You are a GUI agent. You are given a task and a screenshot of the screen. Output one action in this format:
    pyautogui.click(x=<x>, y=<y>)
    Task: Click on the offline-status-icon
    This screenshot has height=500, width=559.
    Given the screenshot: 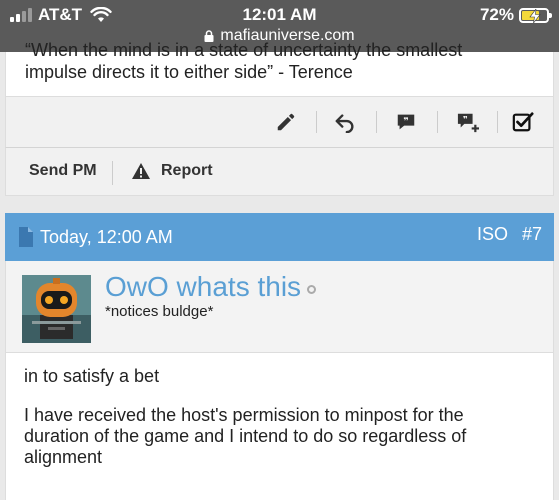 What is the action you would take?
    pyautogui.click(x=312, y=289)
    